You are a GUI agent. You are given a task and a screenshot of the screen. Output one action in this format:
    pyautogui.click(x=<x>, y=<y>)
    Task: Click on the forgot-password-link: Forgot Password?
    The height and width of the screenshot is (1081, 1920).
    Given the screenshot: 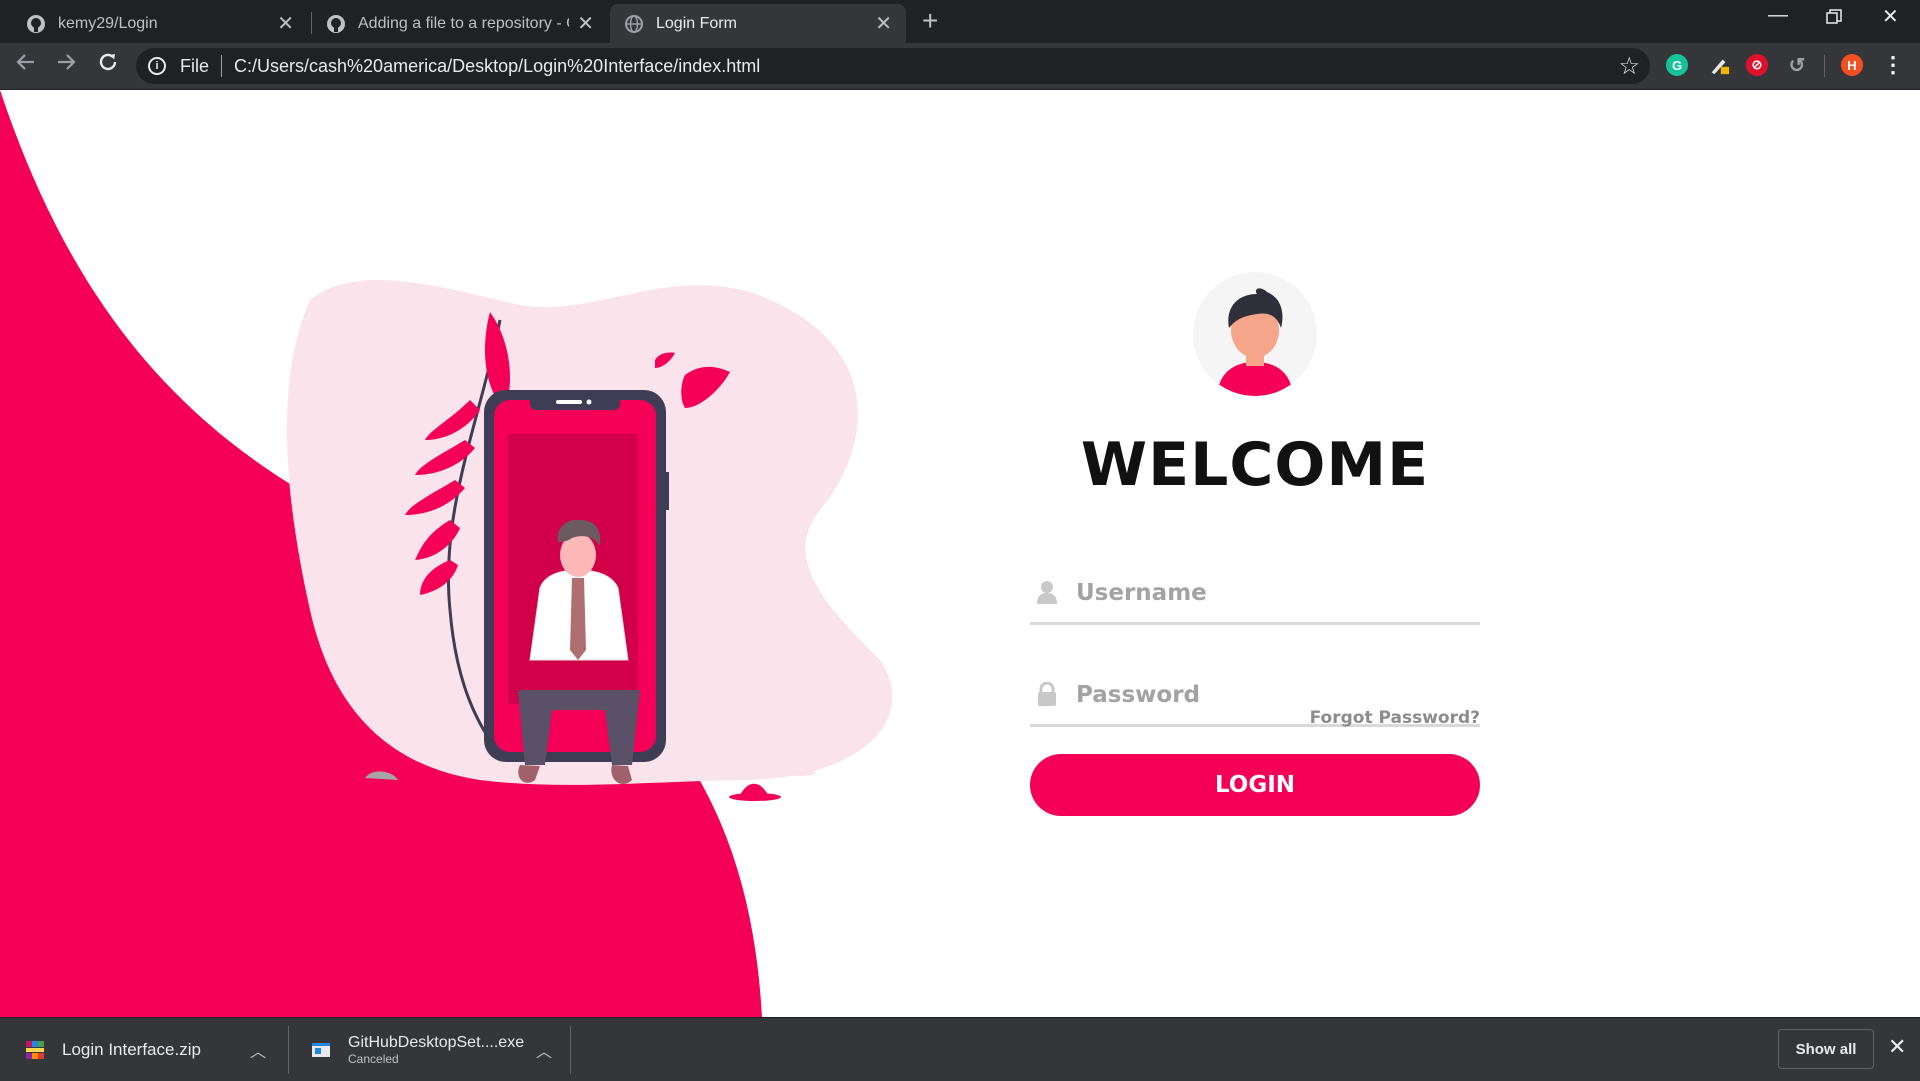 What is the action you would take?
    pyautogui.click(x=1355, y=718)
    